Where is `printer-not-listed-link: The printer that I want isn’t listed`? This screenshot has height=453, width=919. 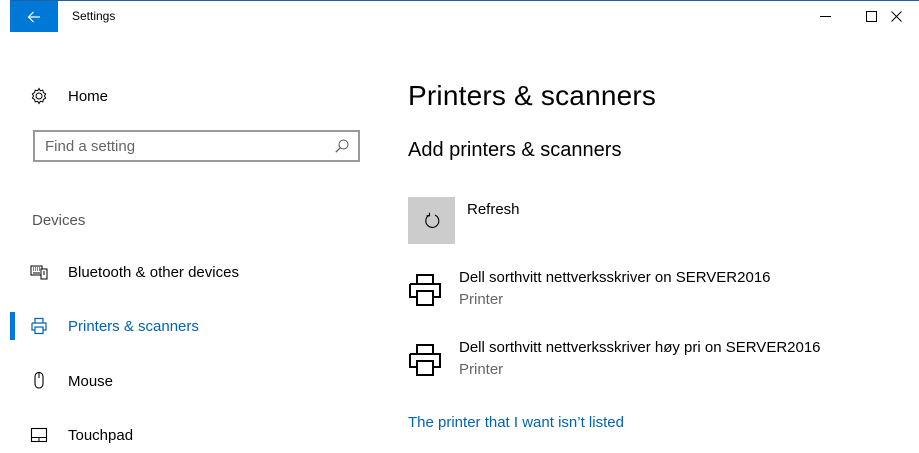 printer-not-listed-link: The printer that I want isn’t listed is located at coordinates (516, 422).